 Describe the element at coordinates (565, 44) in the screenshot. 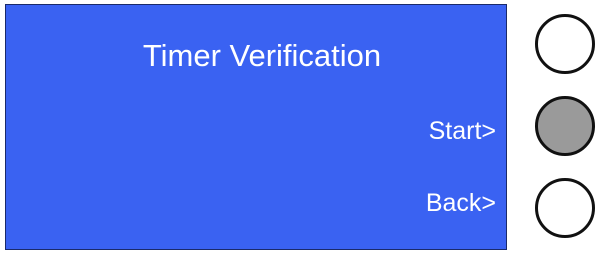

I see `softkey-button-top` at that location.